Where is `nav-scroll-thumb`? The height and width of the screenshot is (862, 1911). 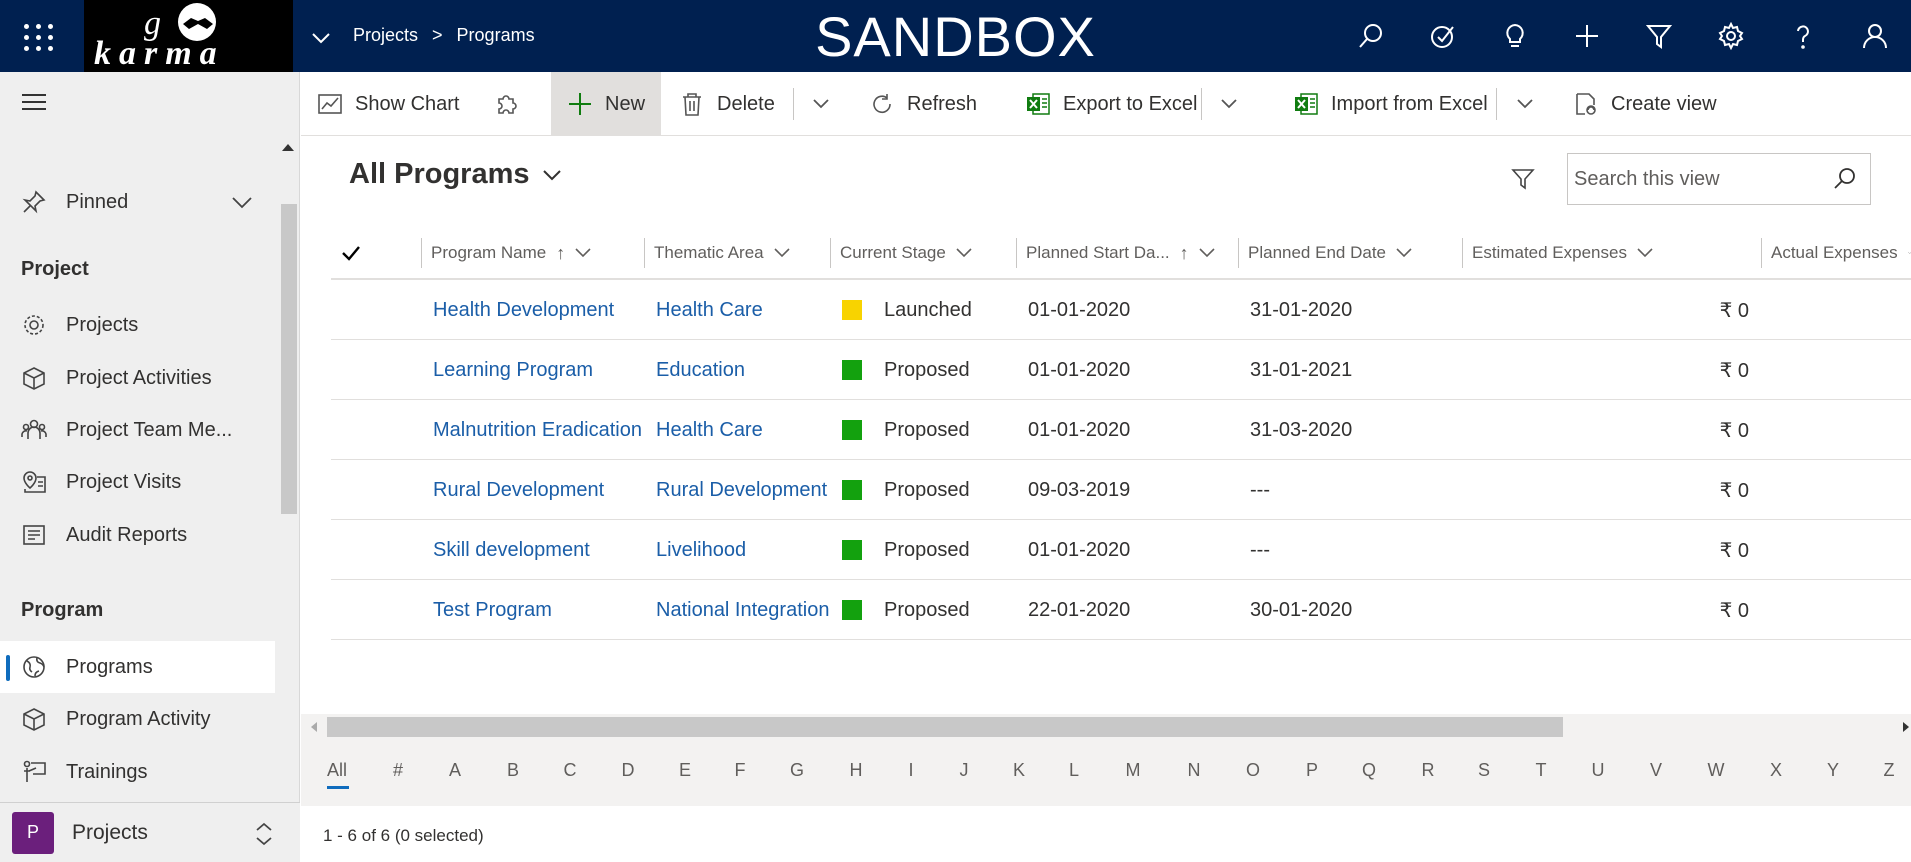 nav-scroll-thumb is located at coordinates (289, 359).